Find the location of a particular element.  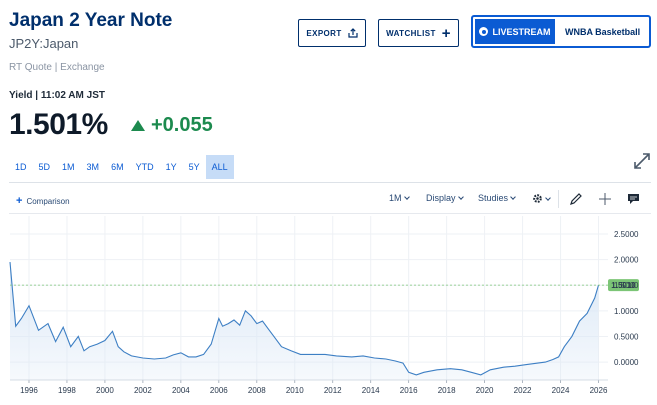

x-tick-label: 2014 is located at coordinates (371, 390).